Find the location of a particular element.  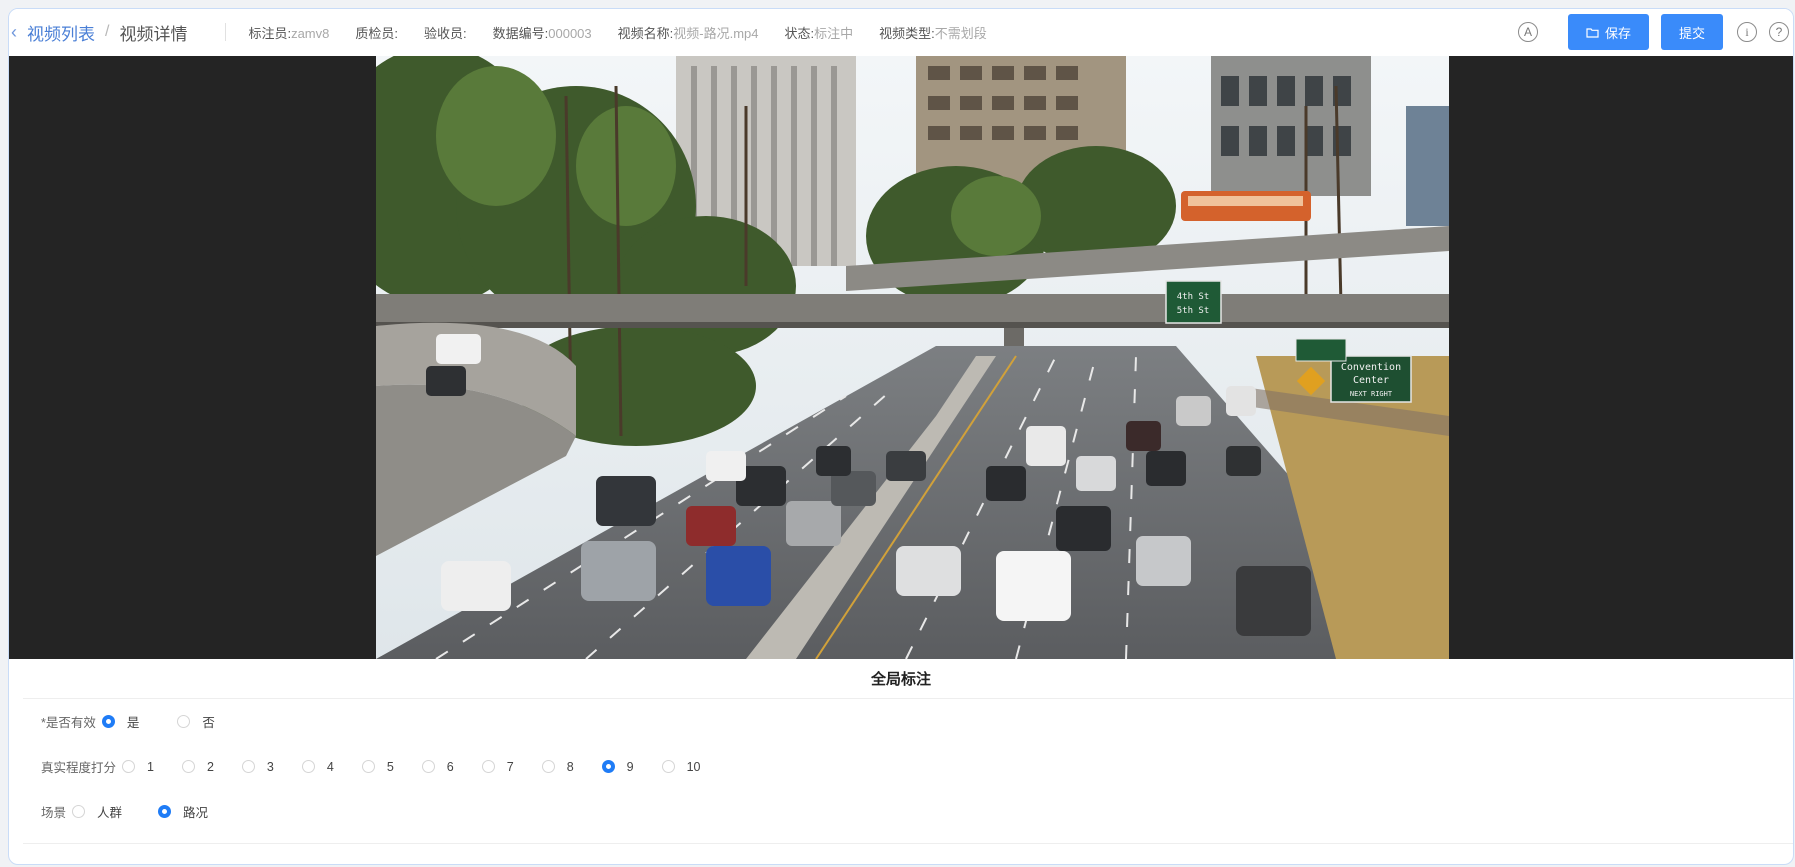

meta-annotator: 标注员:zamv8 is located at coordinates (289, 33).